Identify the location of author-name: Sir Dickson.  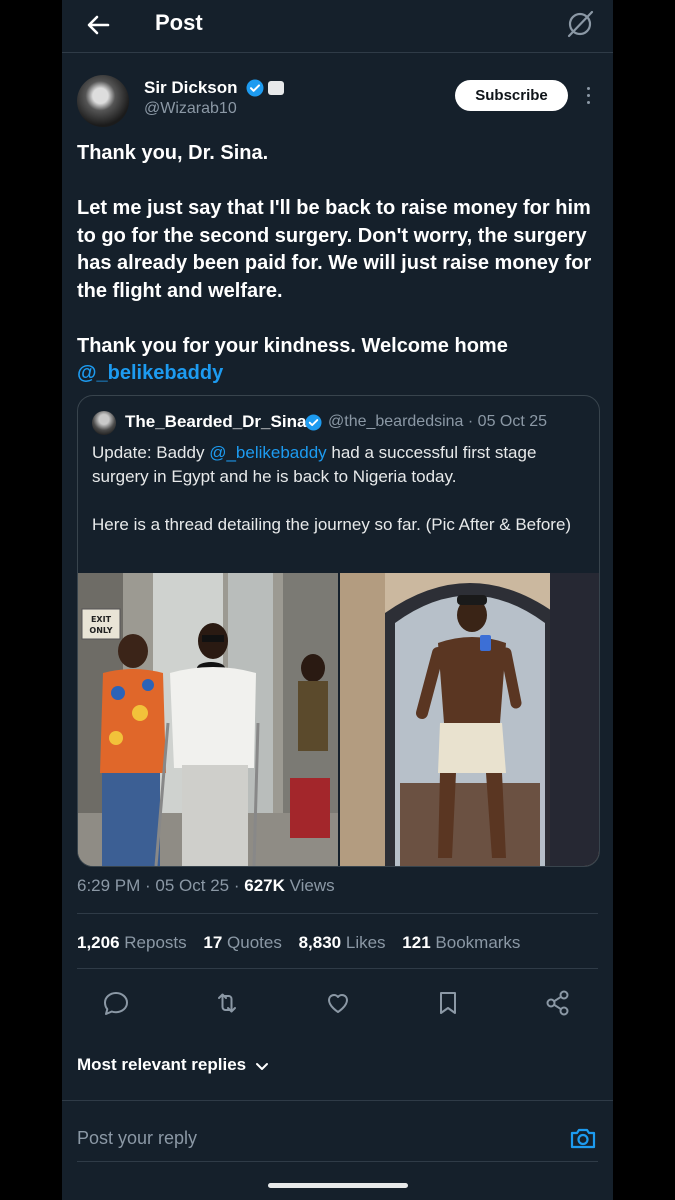
(191, 88).